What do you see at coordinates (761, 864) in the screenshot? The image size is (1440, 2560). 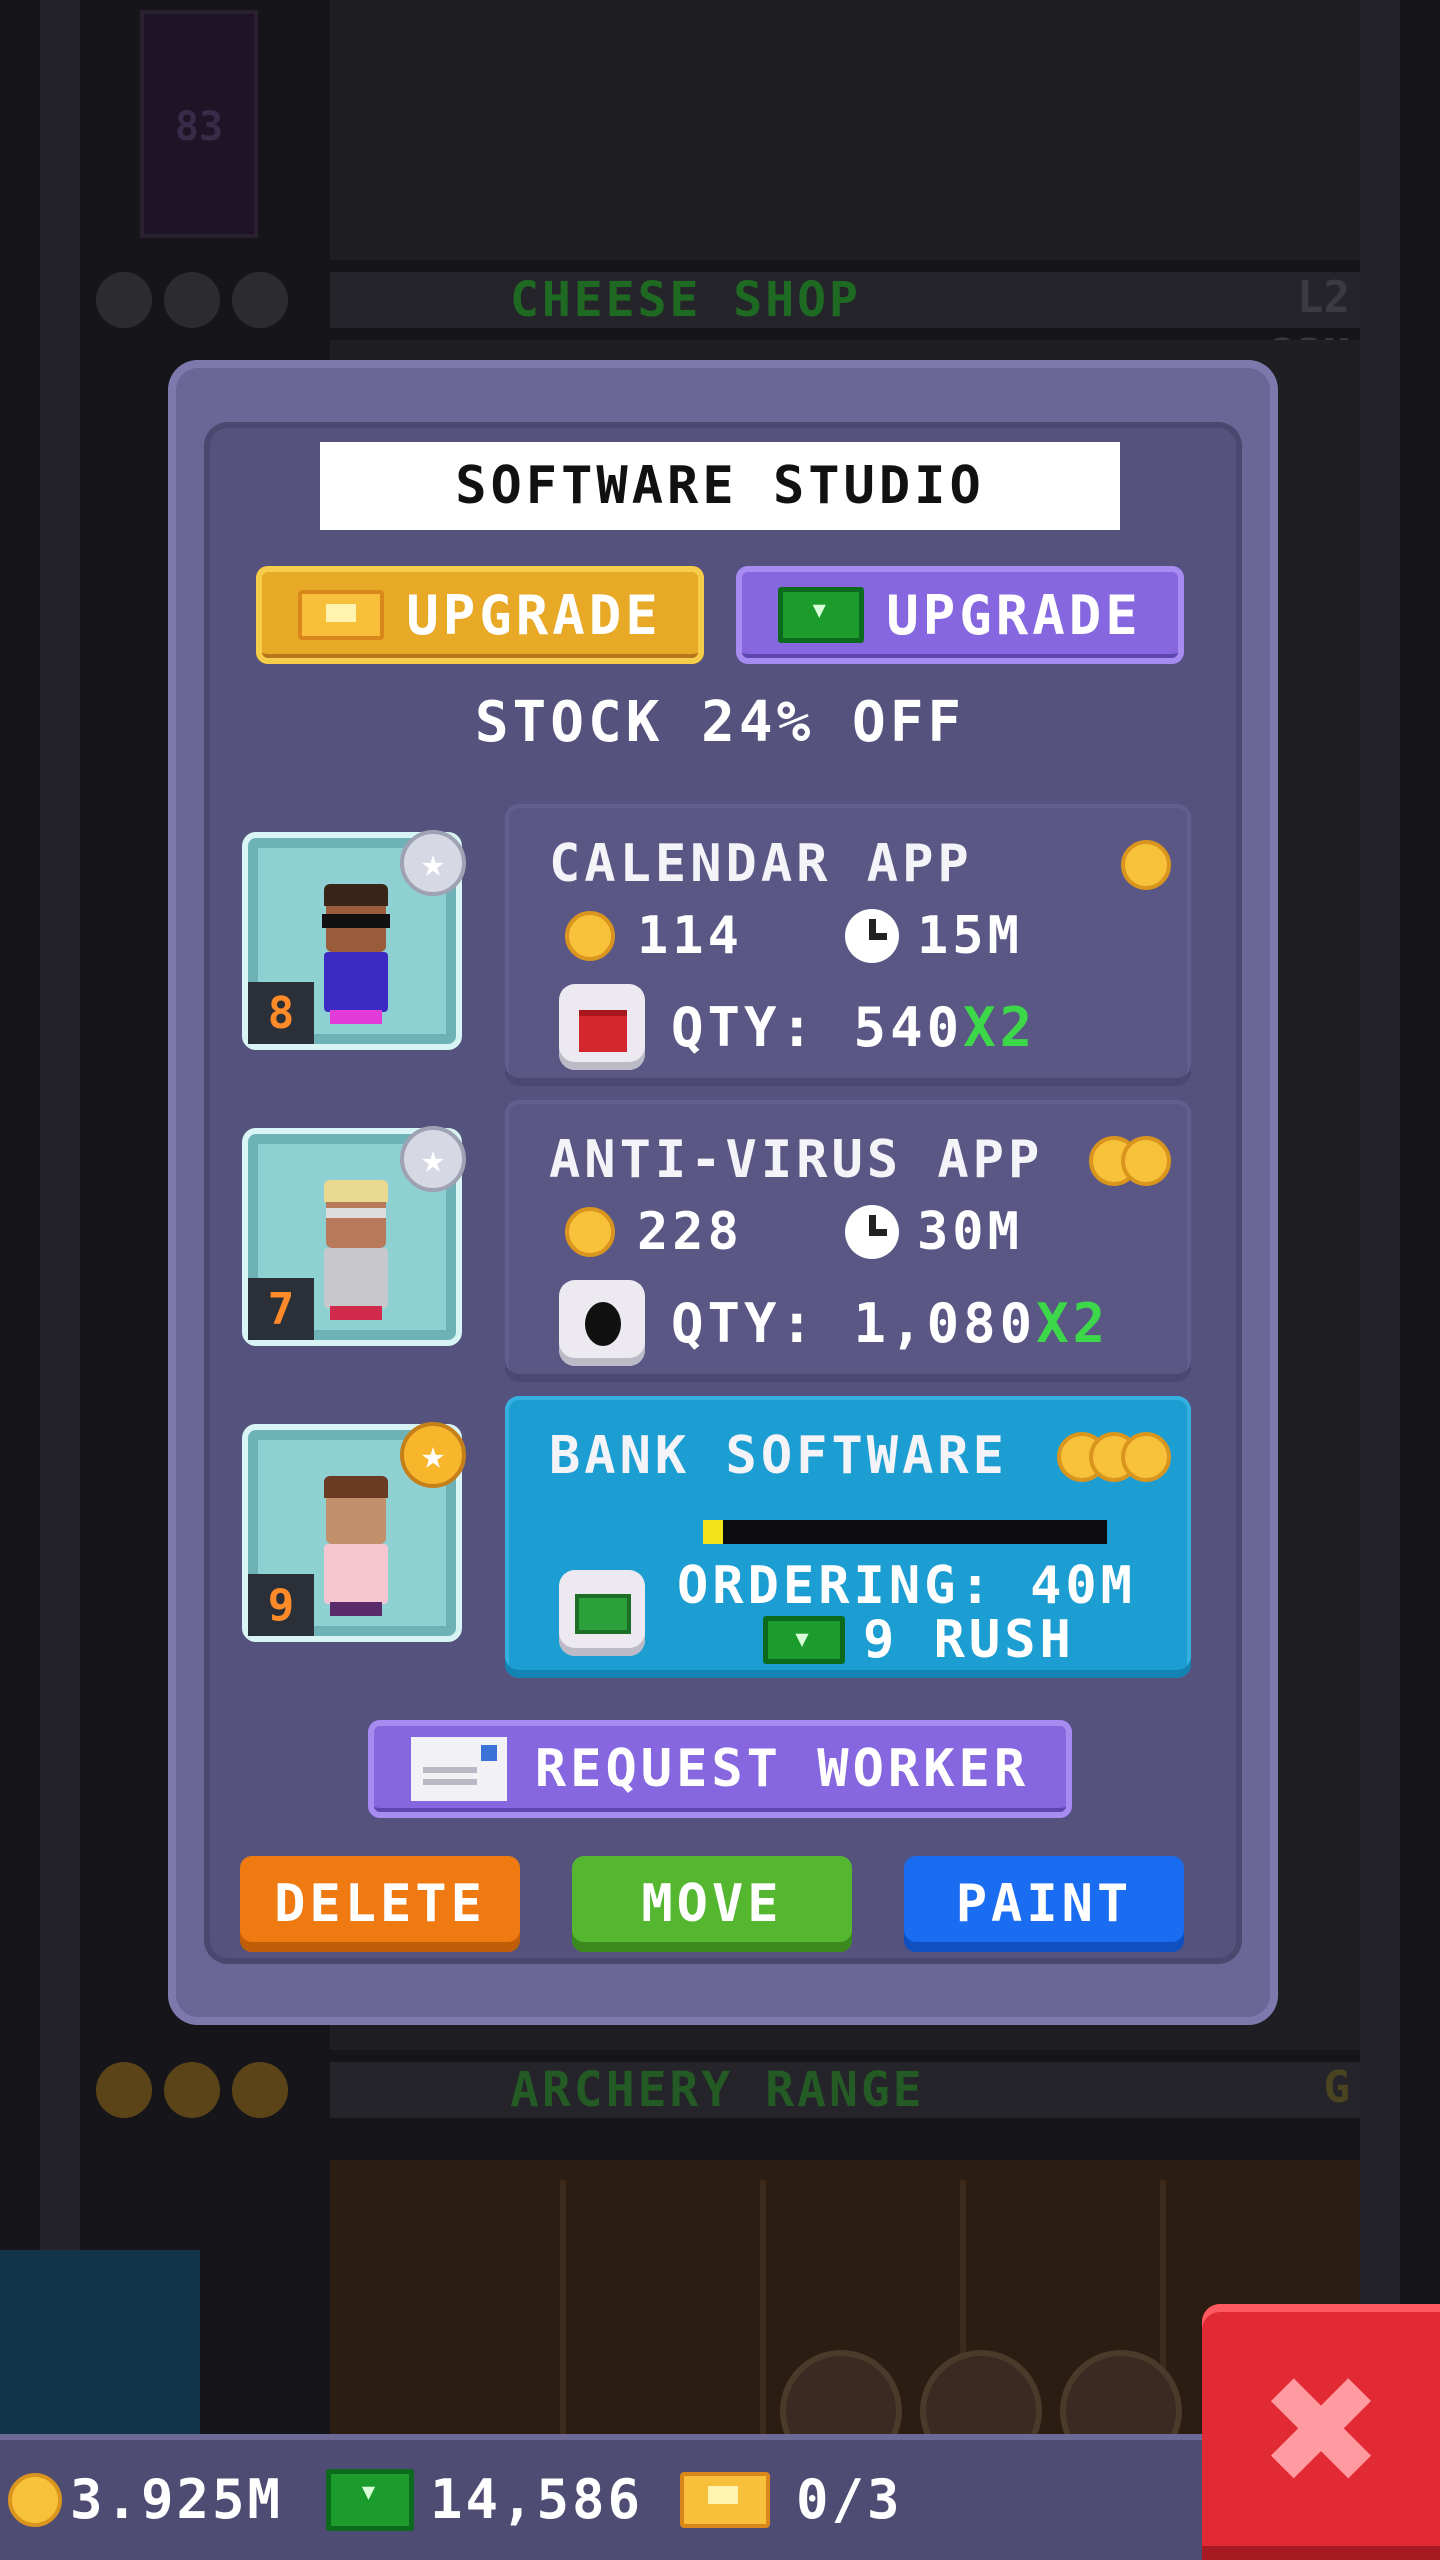 I see `product-name: CALENDAR APP` at bounding box center [761, 864].